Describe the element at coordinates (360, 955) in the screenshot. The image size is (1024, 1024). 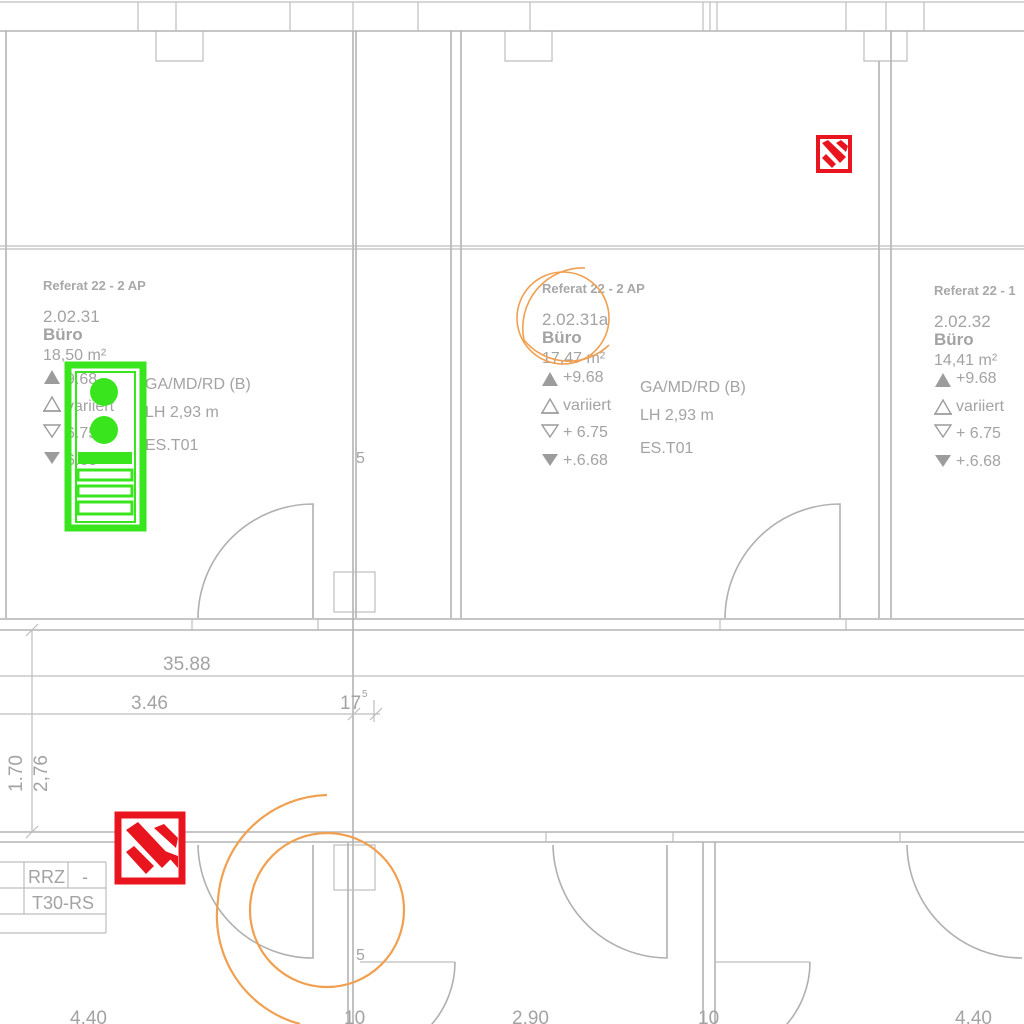
I see `wall-mark-b: 5` at that location.